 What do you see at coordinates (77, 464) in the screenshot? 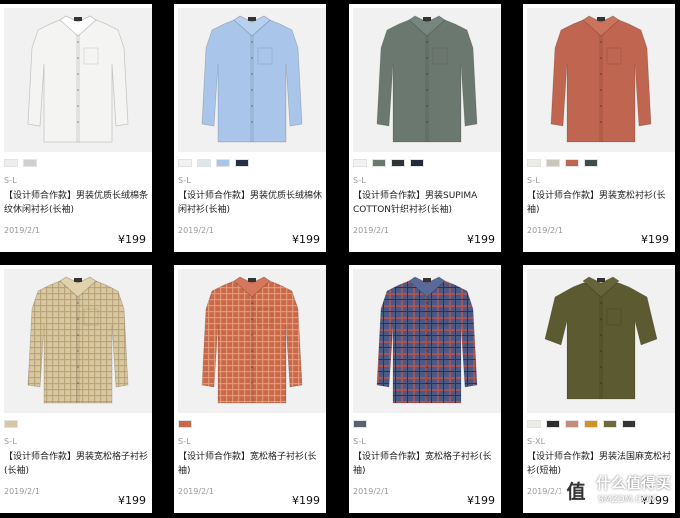
I see `product-title: 【设计师合作款】男装宽松格子衬衫(长袖)` at bounding box center [77, 464].